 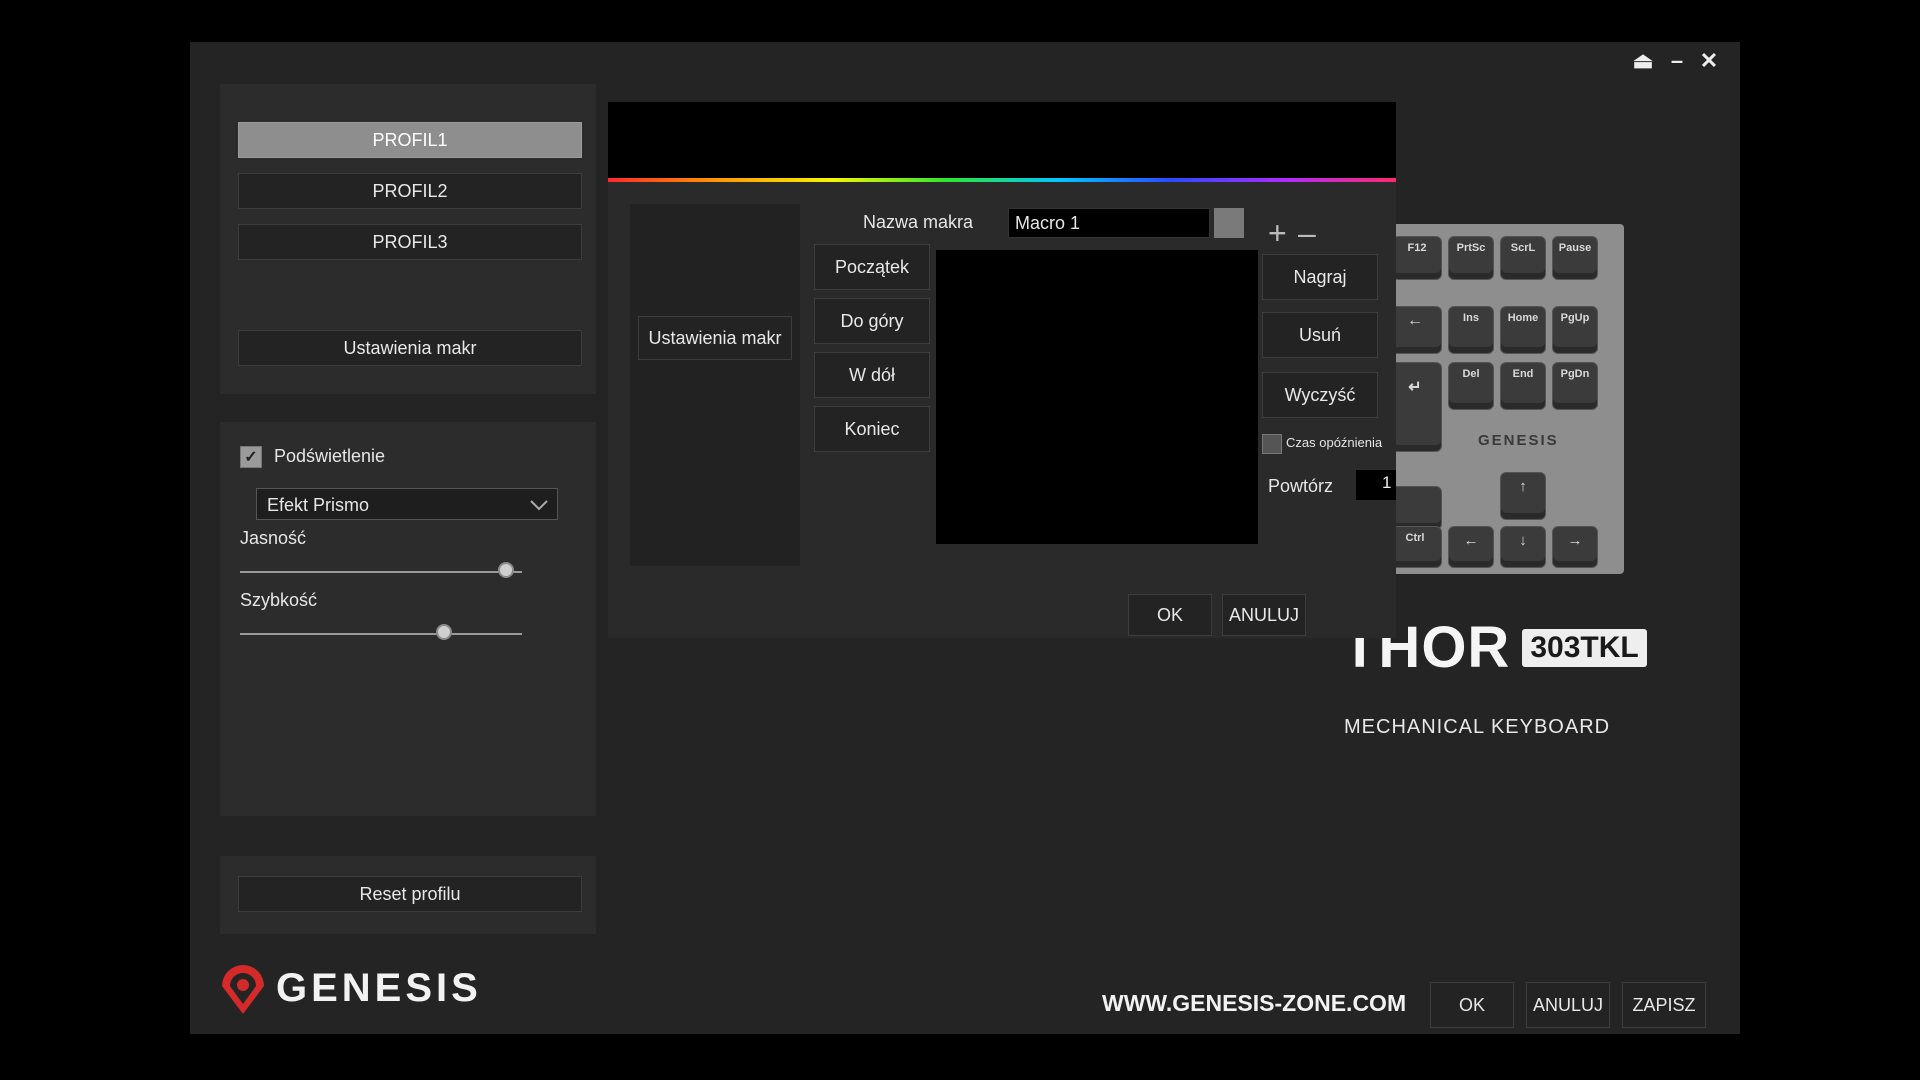 I want to click on repeat-input: 1, so click(x=1376, y=485).